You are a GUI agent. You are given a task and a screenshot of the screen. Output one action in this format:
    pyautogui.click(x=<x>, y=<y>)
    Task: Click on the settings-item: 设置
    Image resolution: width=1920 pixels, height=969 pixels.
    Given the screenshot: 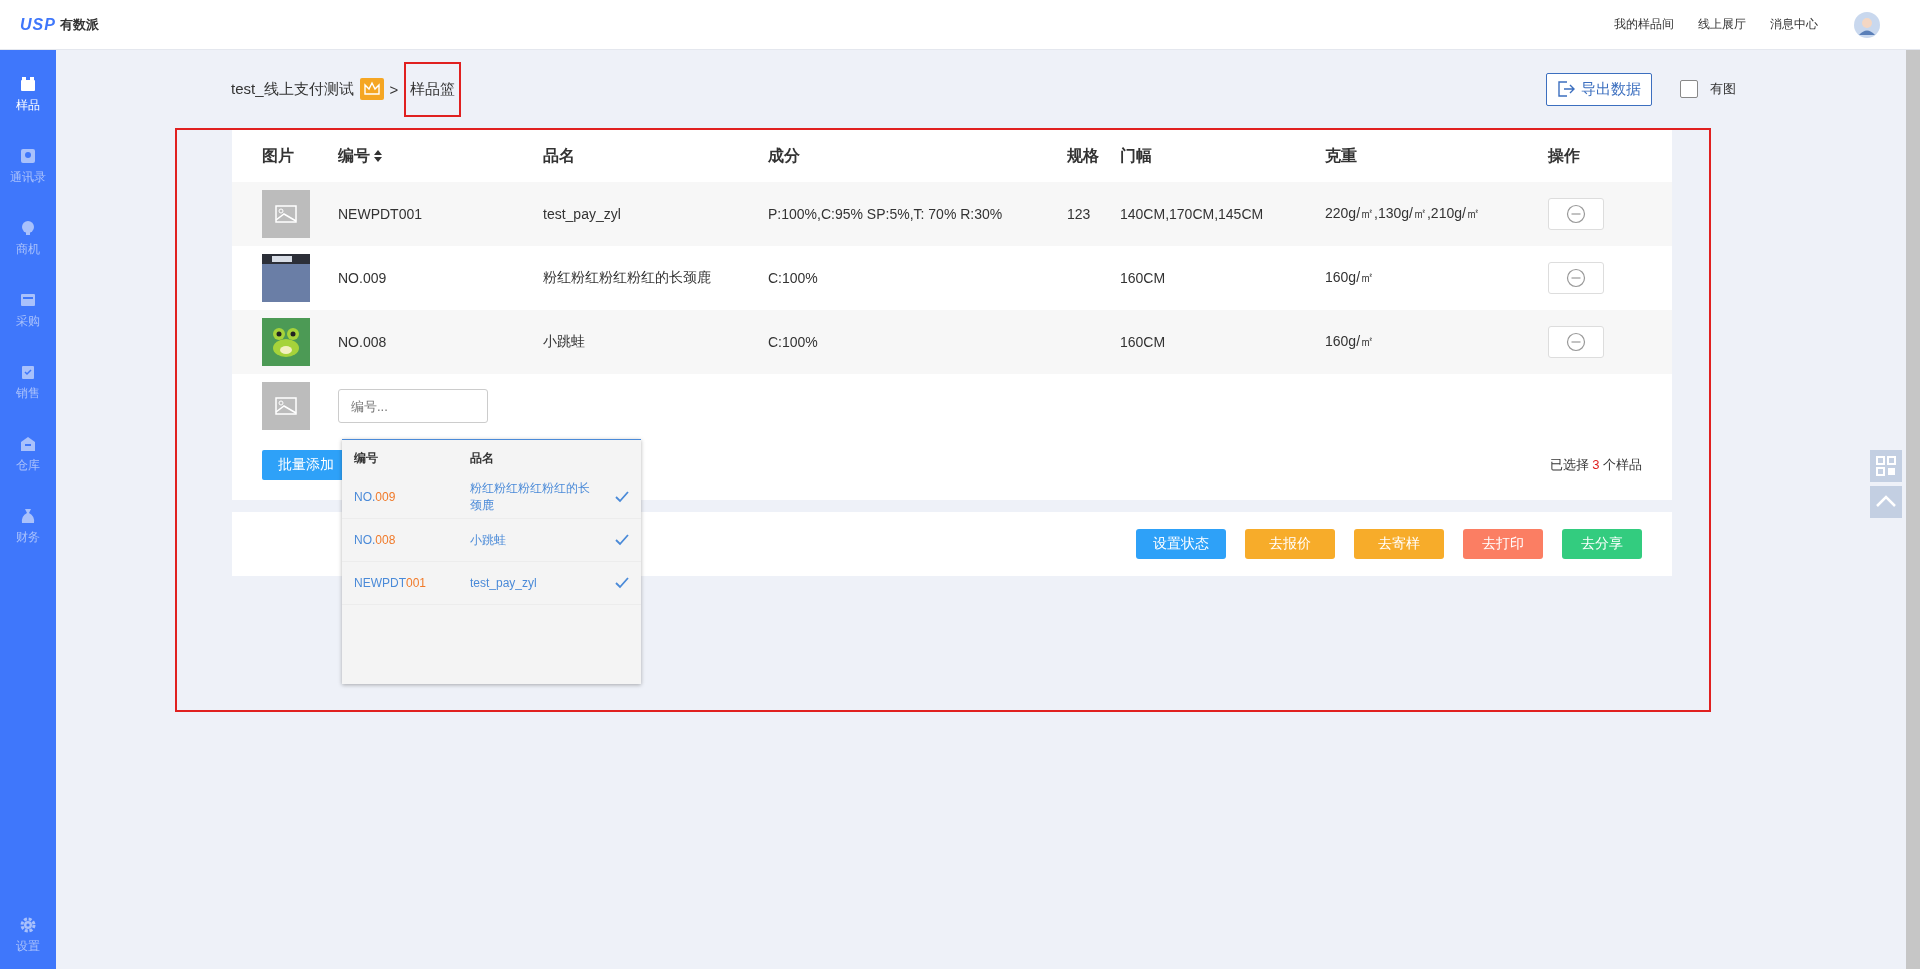 What is the action you would take?
    pyautogui.click(x=28, y=936)
    